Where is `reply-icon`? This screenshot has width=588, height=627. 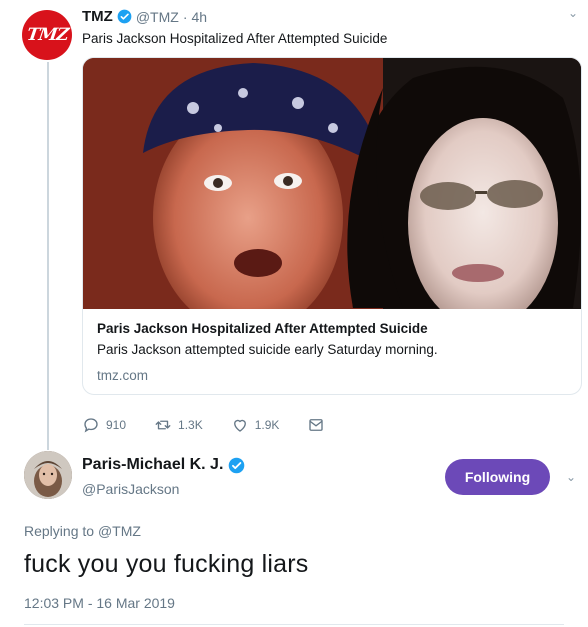 reply-icon is located at coordinates (91, 425).